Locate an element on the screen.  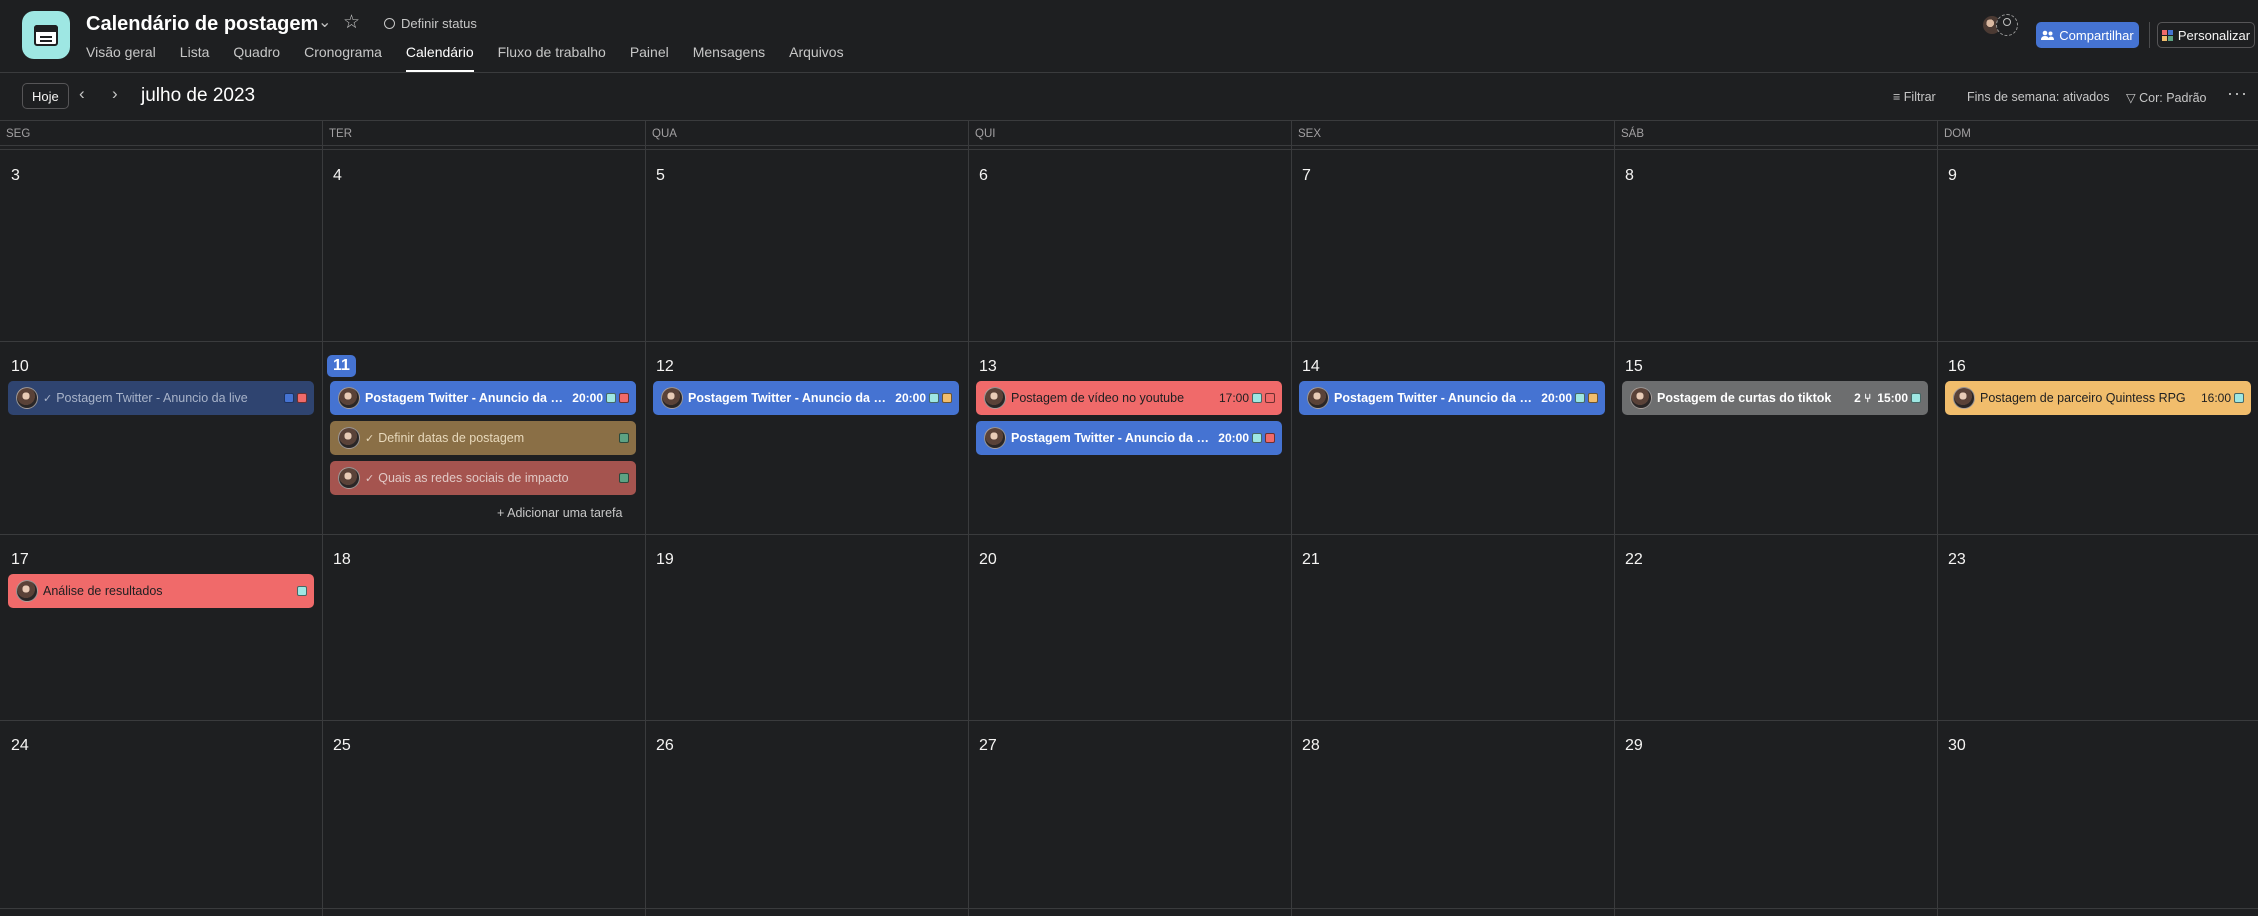
day-number: 7 is located at coordinates (1306, 175).